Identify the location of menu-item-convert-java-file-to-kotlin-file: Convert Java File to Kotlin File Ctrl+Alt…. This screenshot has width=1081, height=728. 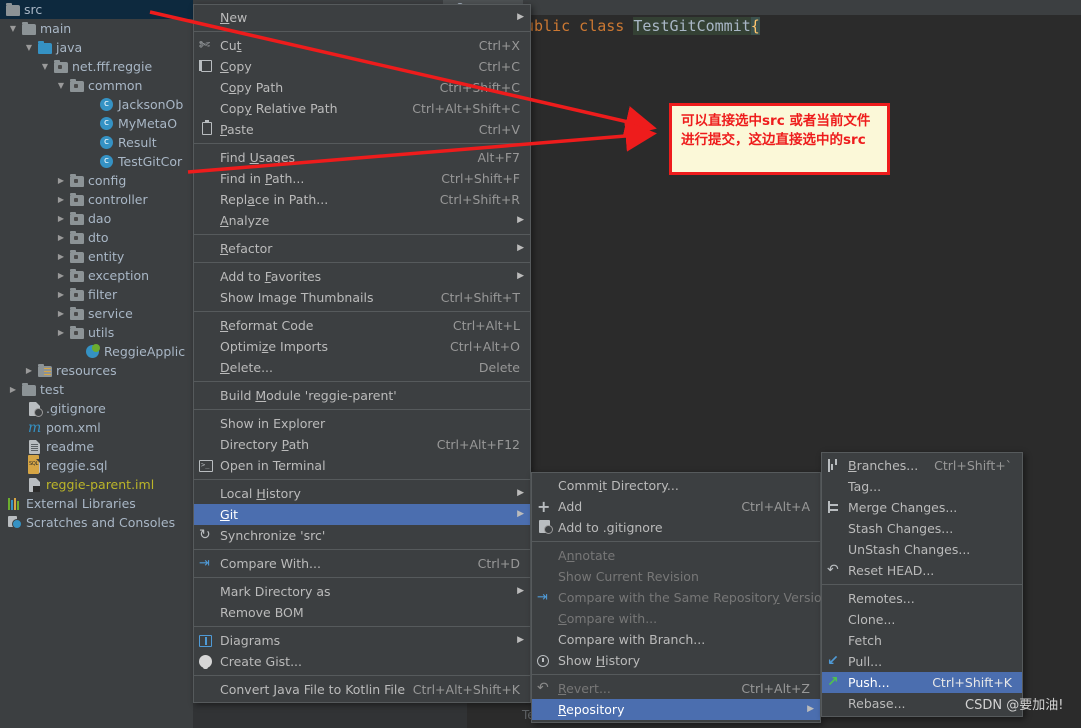
(362, 689).